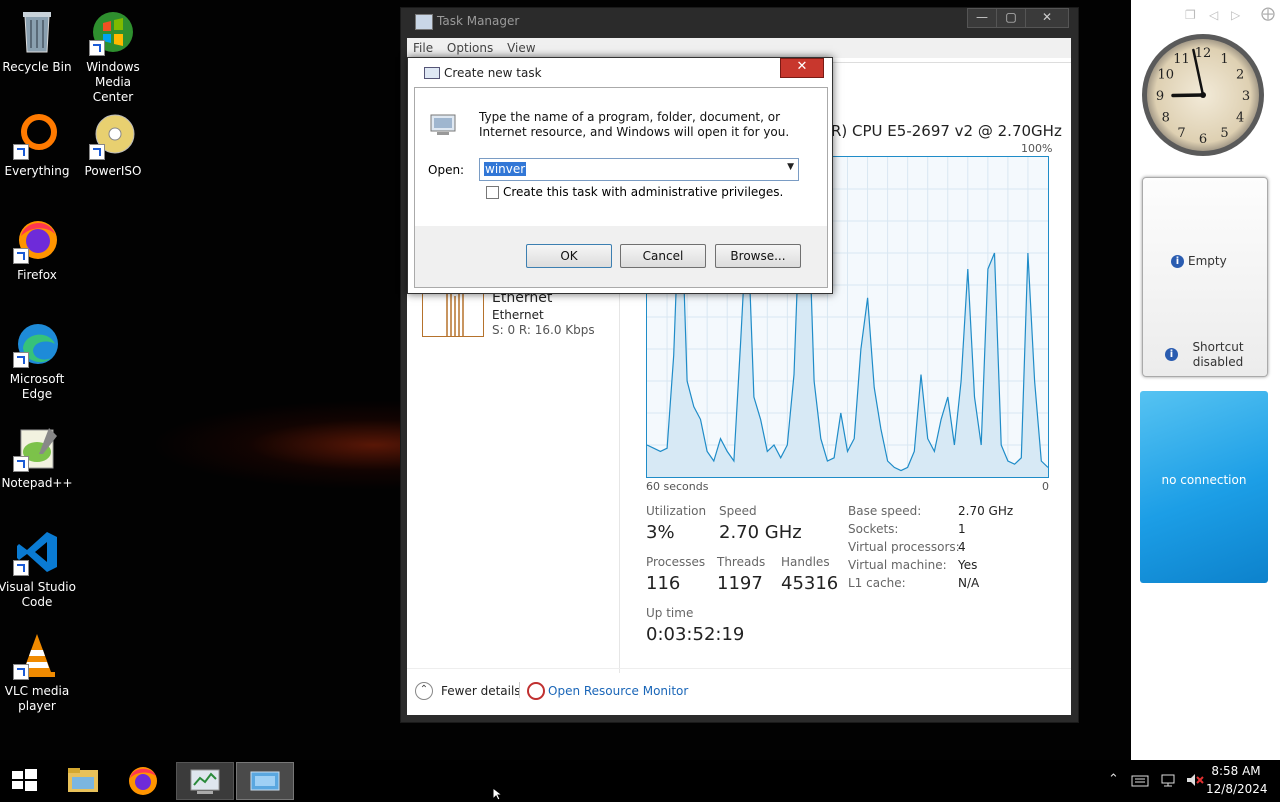 The height and width of the screenshot is (802, 1280). I want to click on desktop-icon-windows-media-center: Windows Media Center, so click(113, 56).